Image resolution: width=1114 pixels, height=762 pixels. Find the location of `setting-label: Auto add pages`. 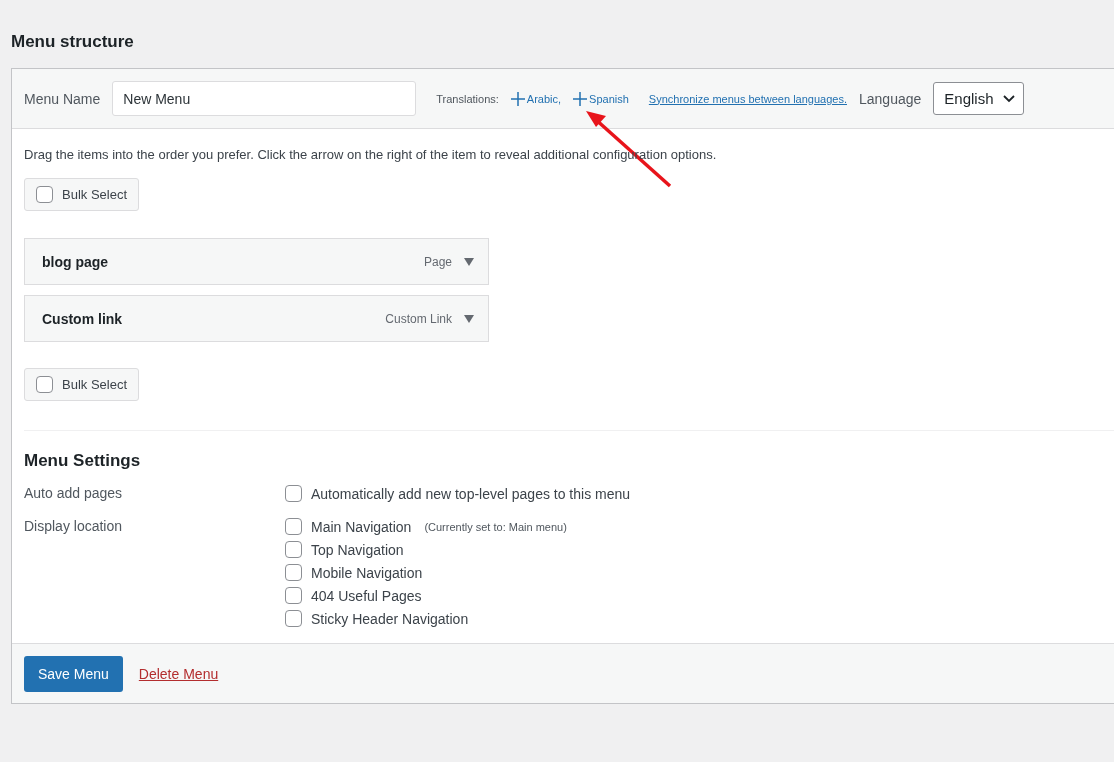

setting-label: Auto add pages is located at coordinates (74, 493).